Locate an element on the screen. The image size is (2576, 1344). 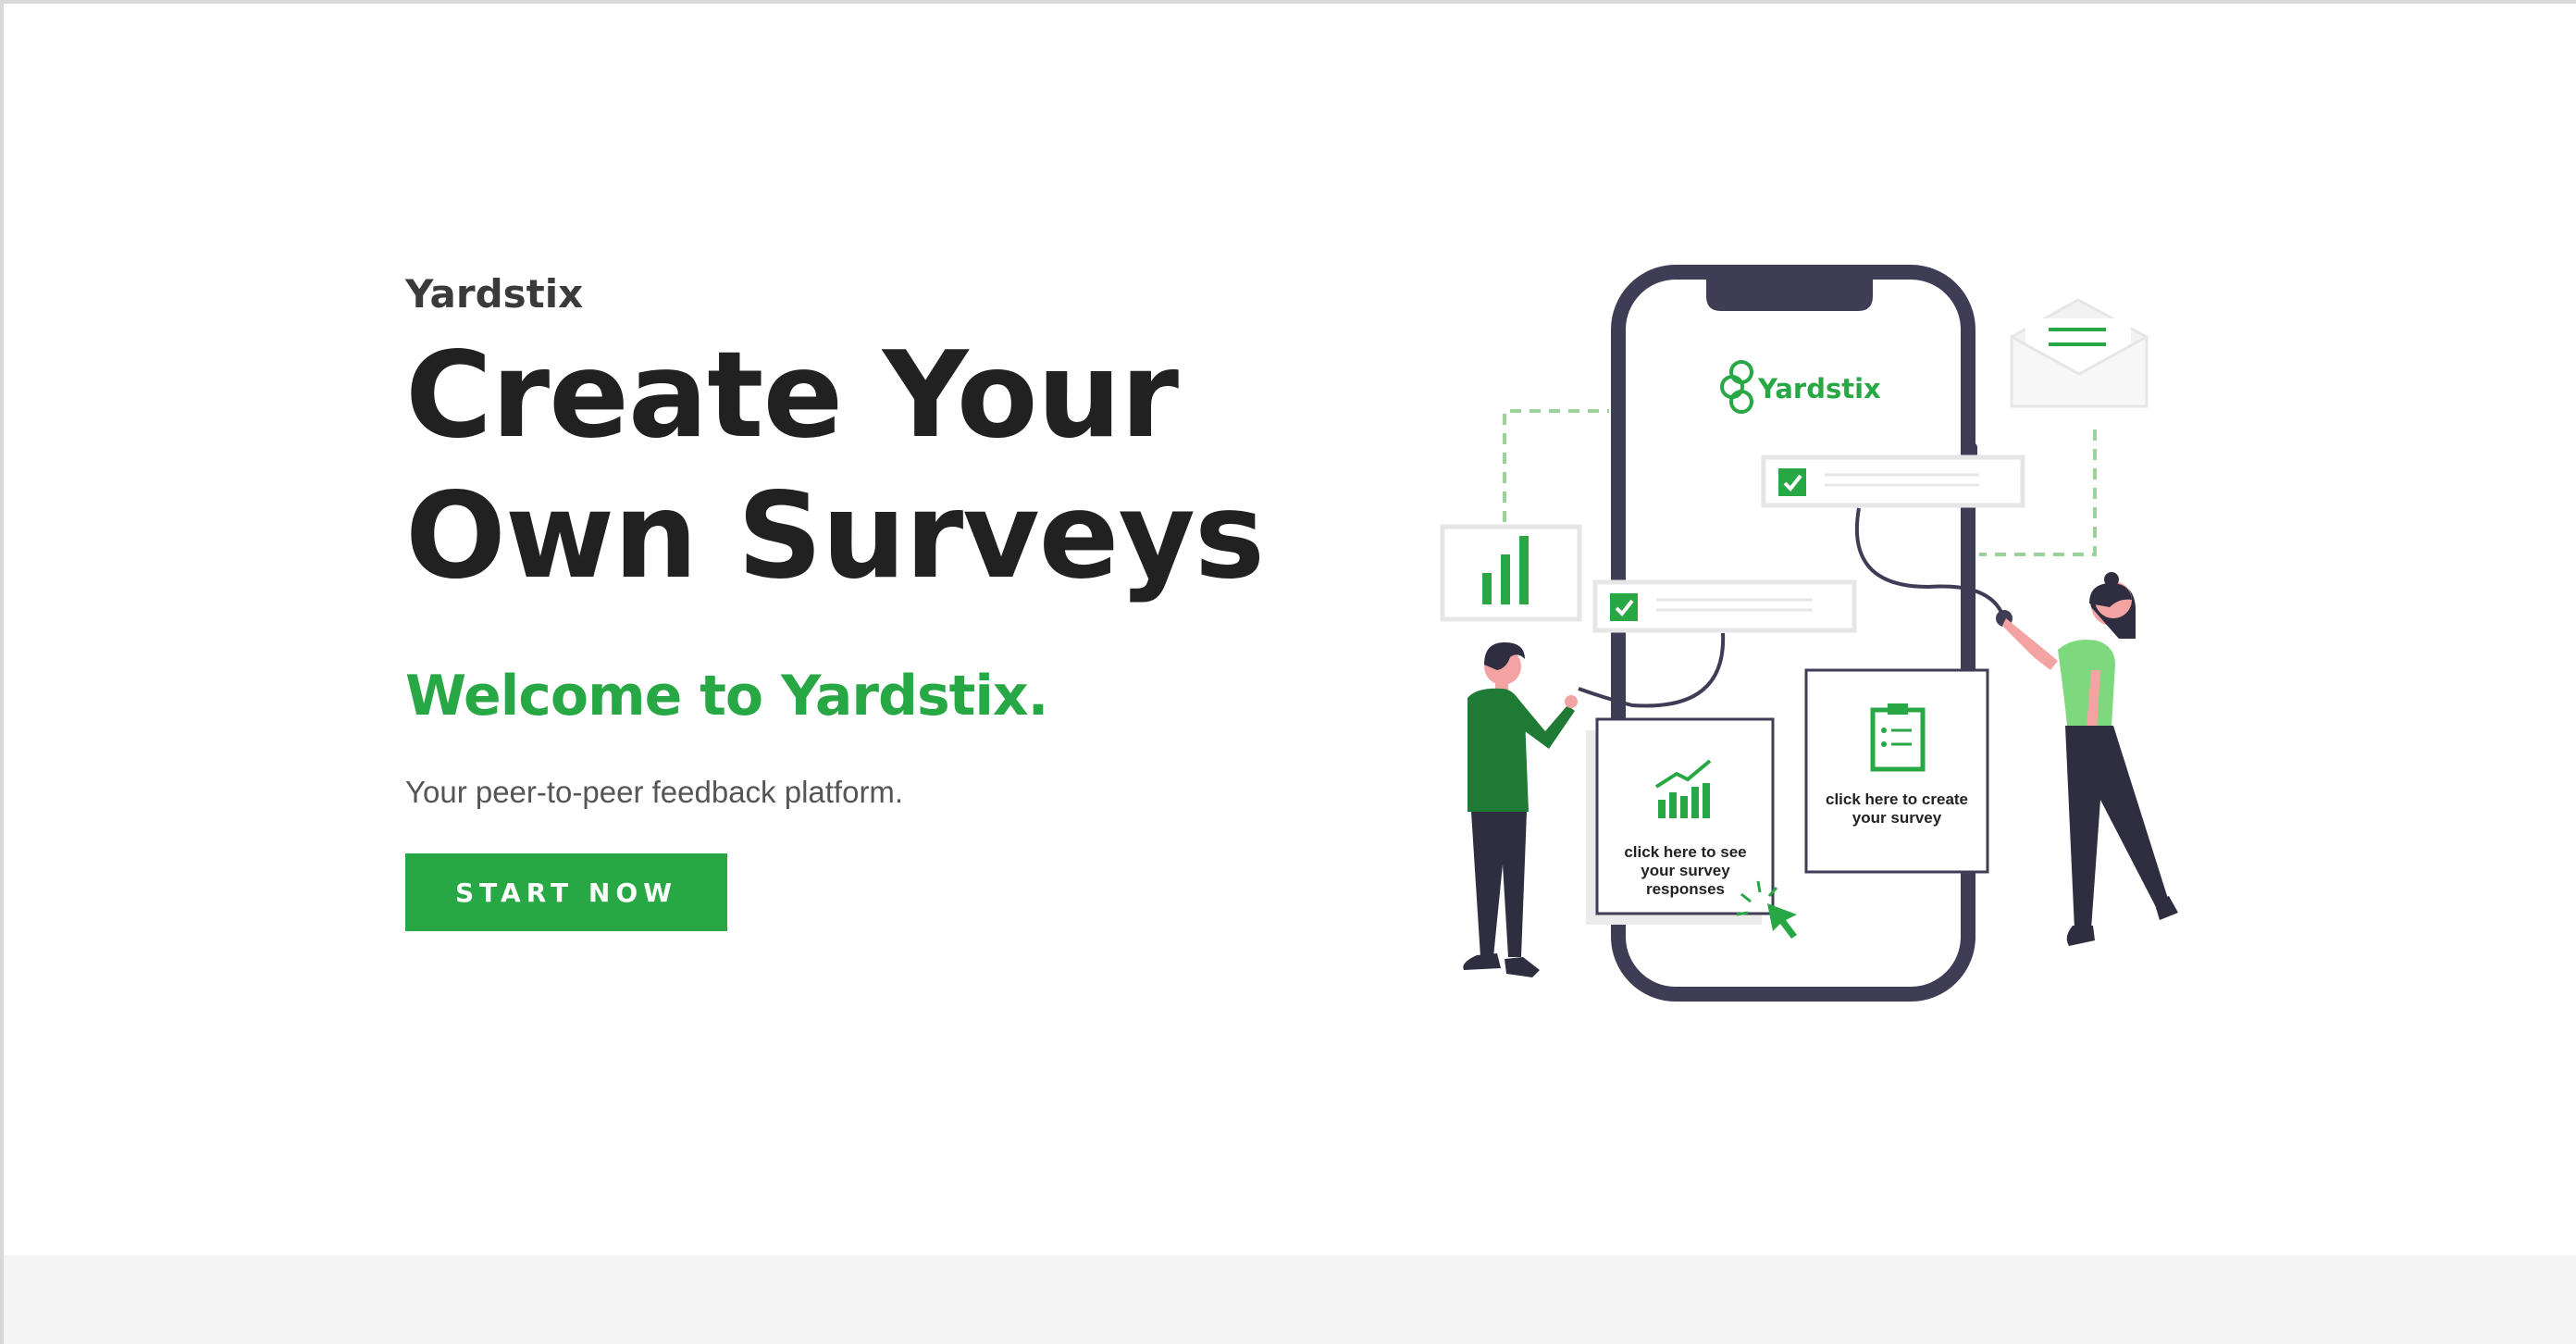
start-now-button: START NOW is located at coordinates (566, 892).